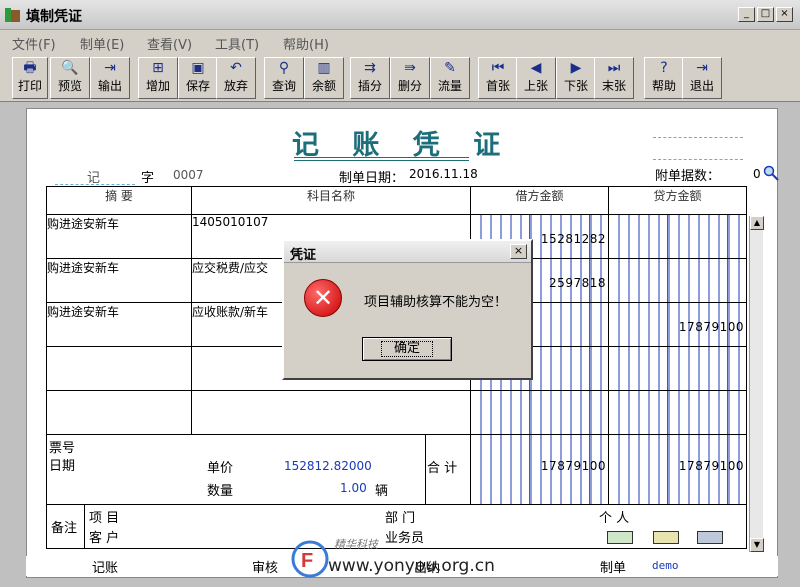 This screenshot has width=800, height=587. I want to click on aux-info-cell: 票号 日期 单价 152812.82000 数量 1.00 辆 合 计, so click(258, 469).